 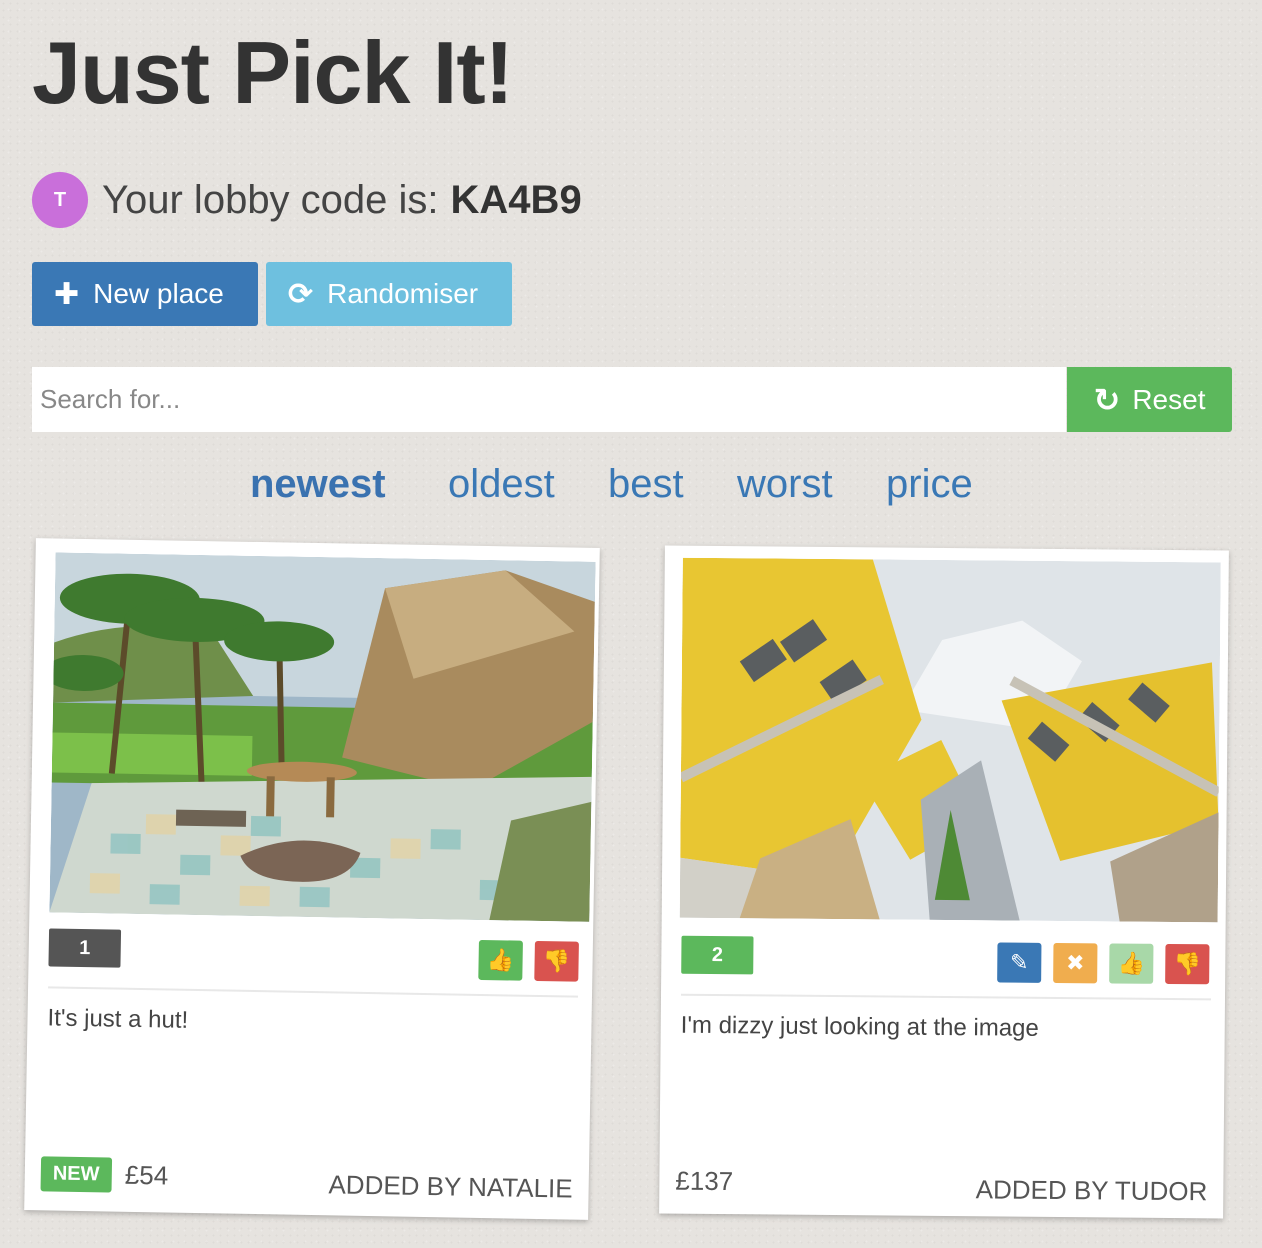 I want to click on sort-oldest: oldest, so click(x=501, y=484).